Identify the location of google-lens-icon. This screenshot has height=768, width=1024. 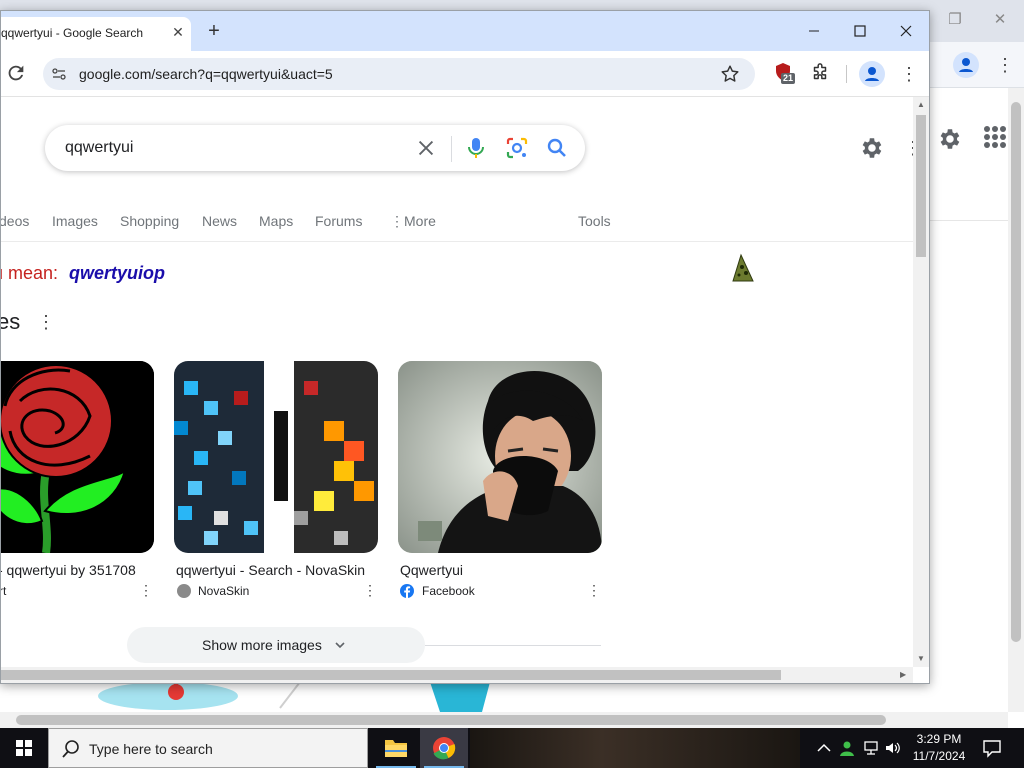
(517, 148).